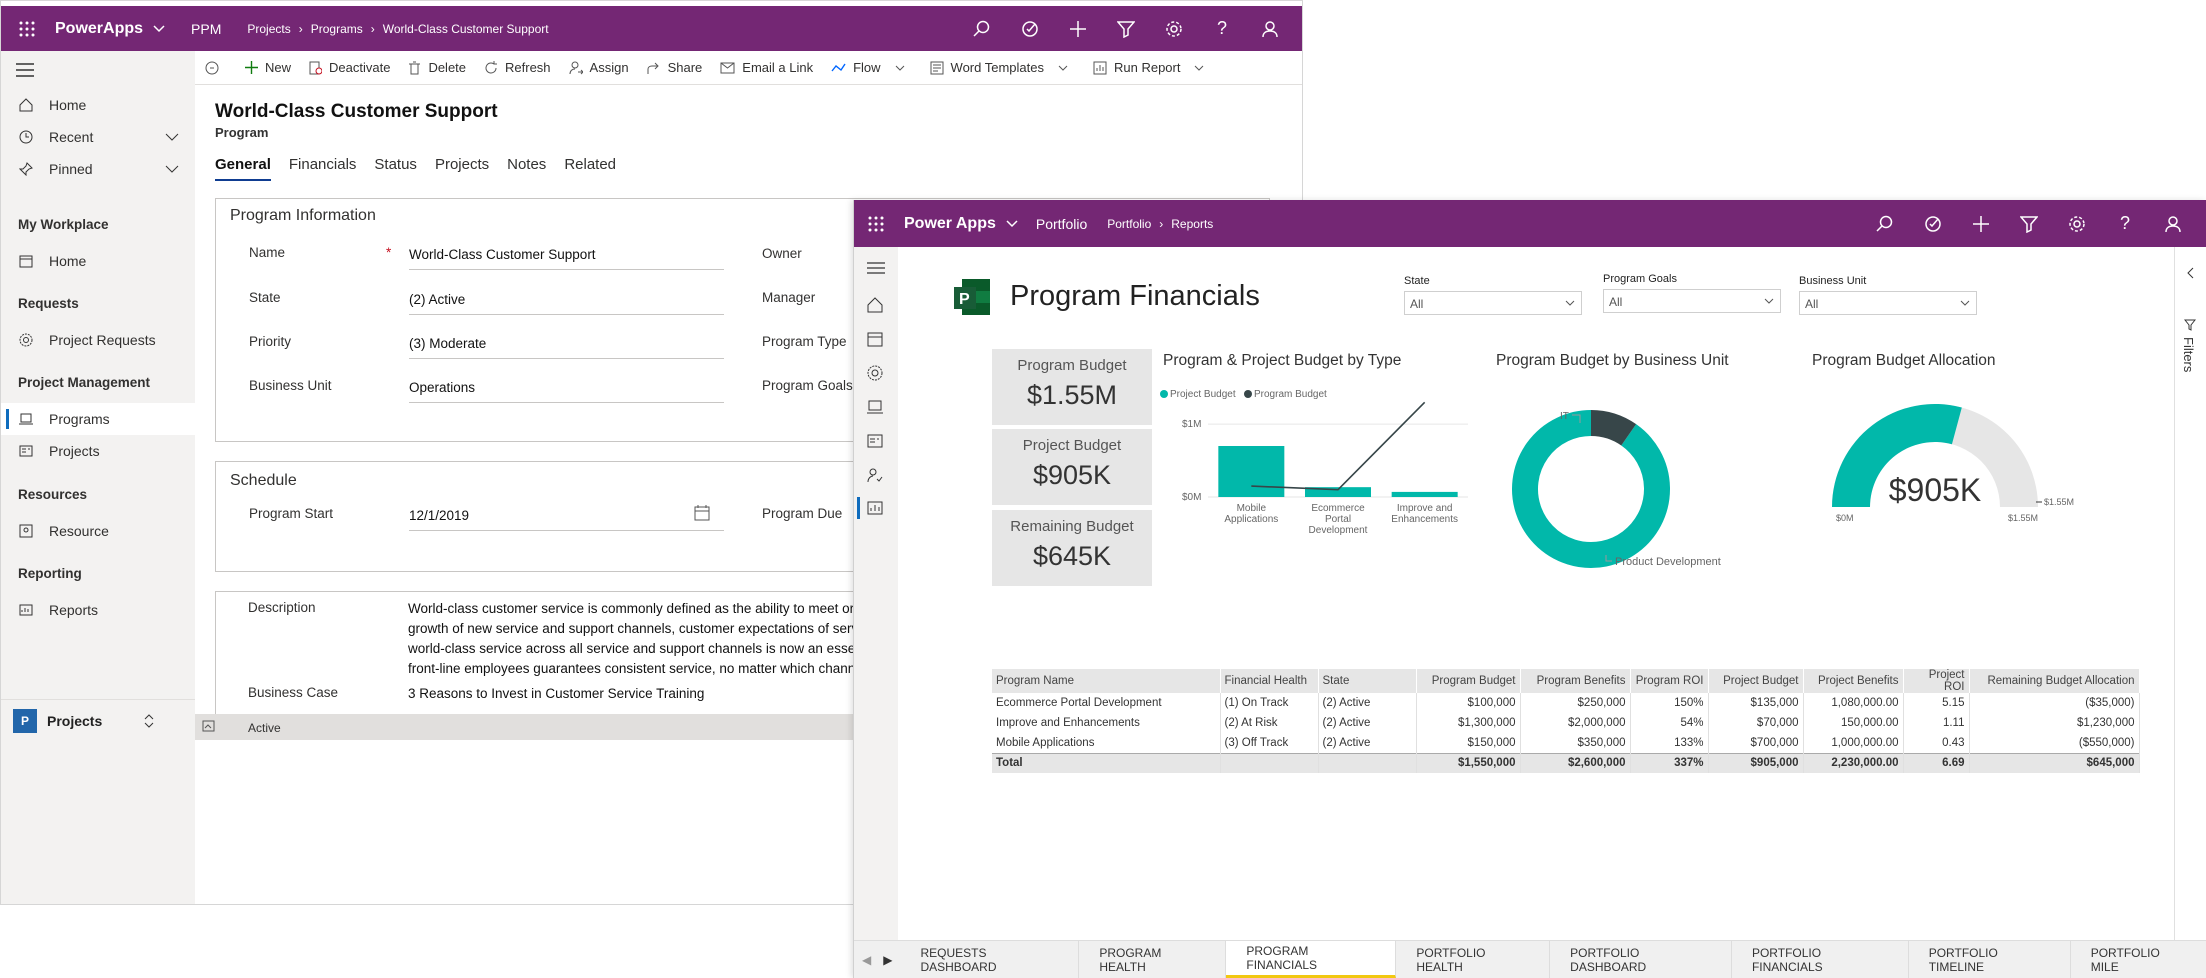 This screenshot has width=2206, height=978. What do you see at coordinates (462, 168) in the screenshot?
I see `tab-projects: Projects` at bounding box center [462, 168].